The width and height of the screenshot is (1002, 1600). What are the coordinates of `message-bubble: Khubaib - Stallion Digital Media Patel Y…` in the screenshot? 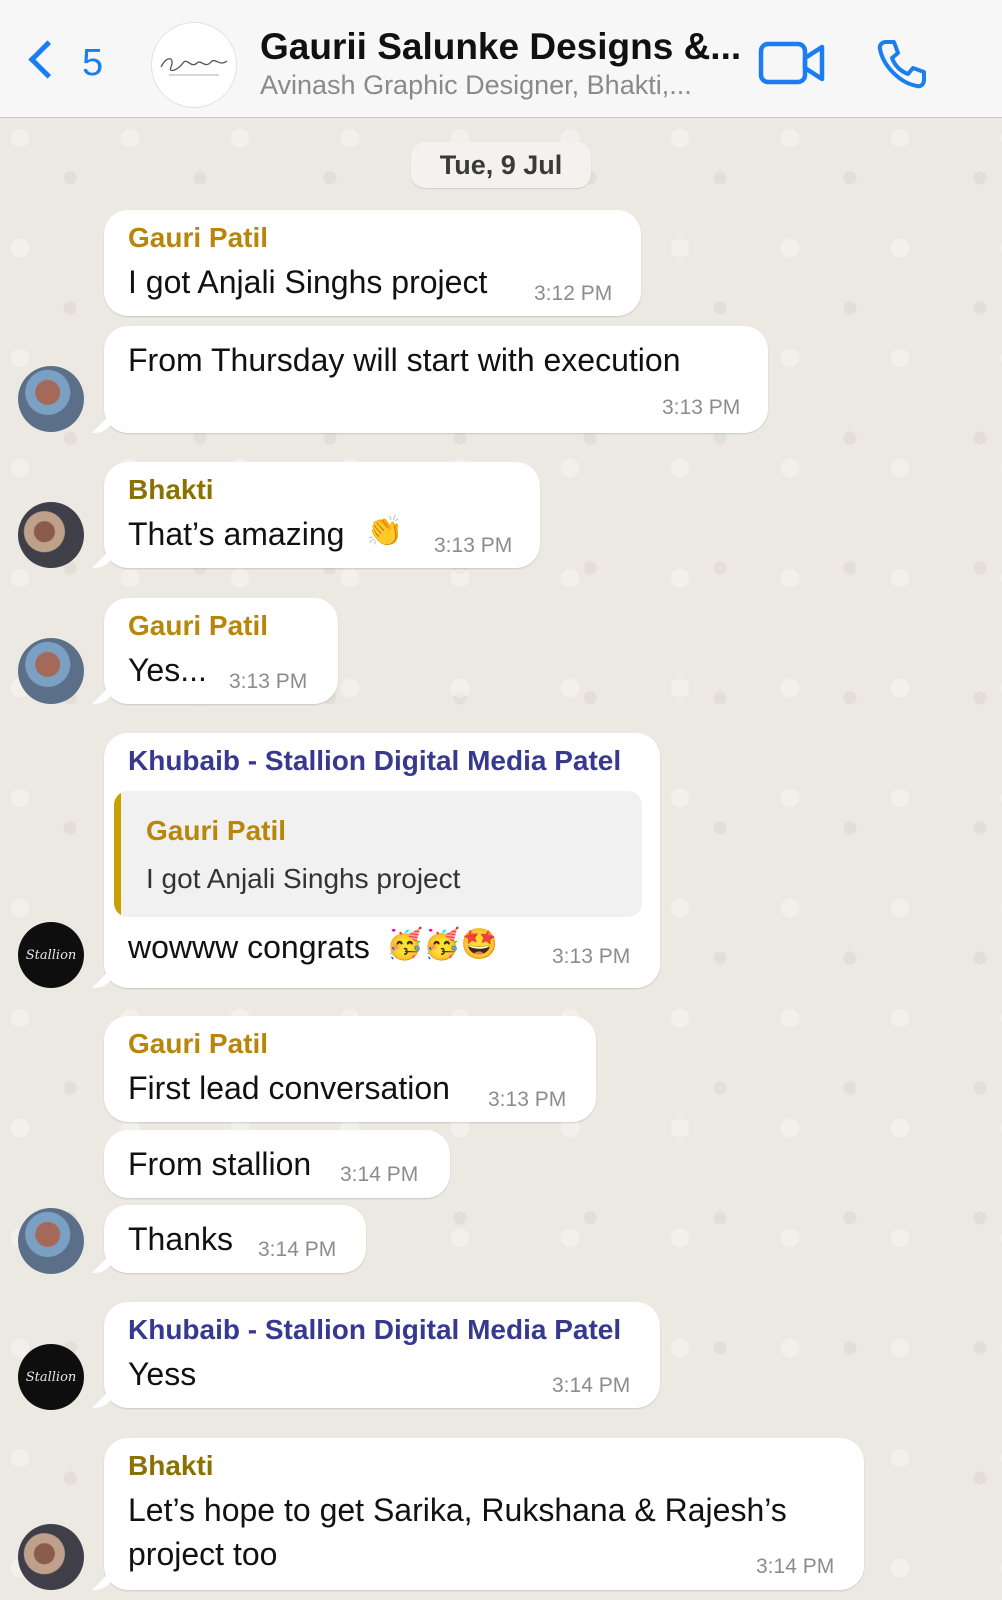 It's located at (382, 1355).